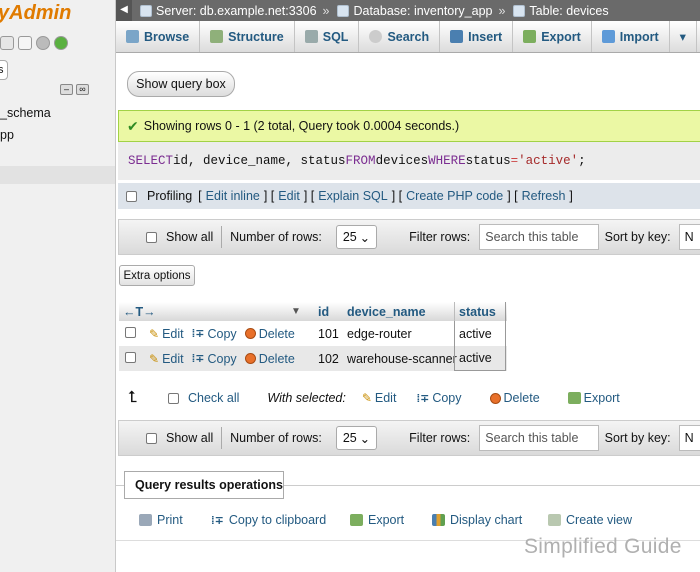 The height and width of the screenshot is (572, 700). Describe the element at coordinates (170, 196) in the screenshot. I see `profiling-label: Profiling` at that location.